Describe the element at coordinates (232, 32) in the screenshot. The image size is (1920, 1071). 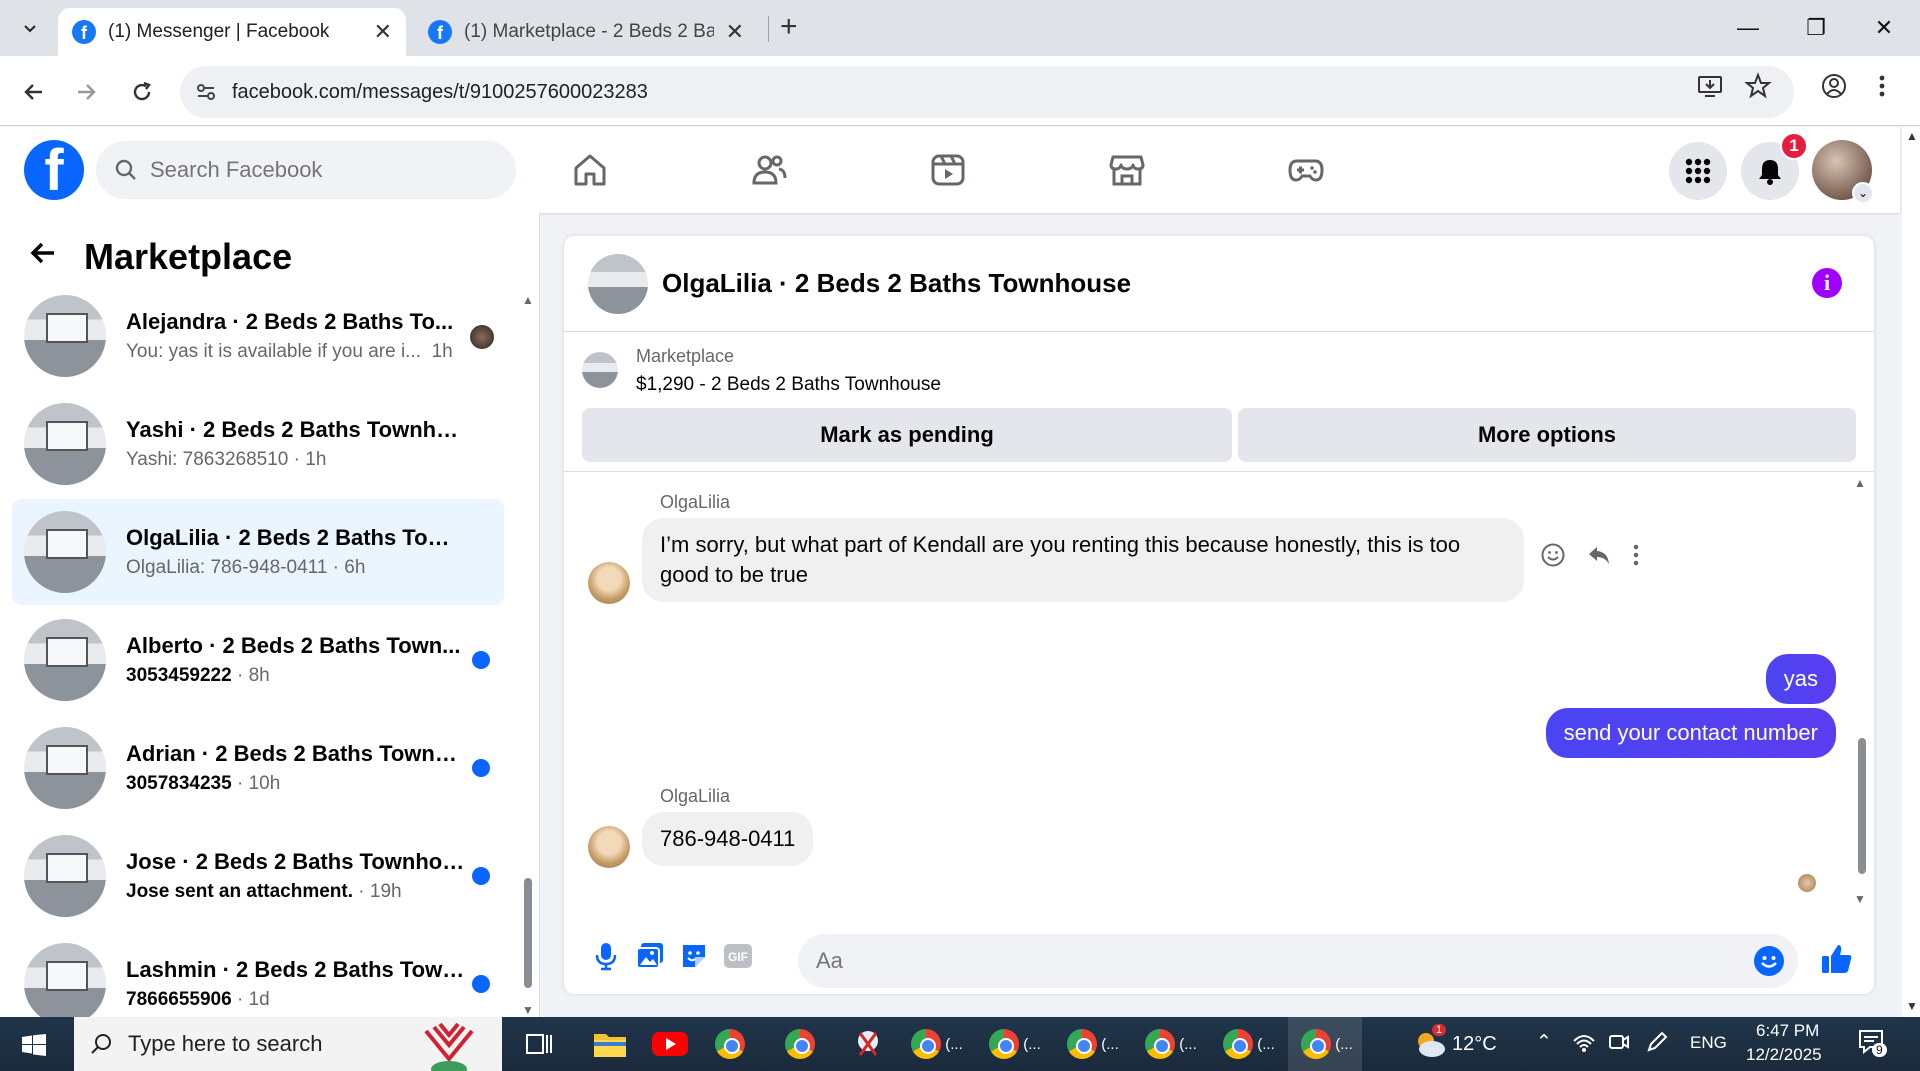
I see `tab-messenger: f (1) Messenger | Facebook ✕` at that location.